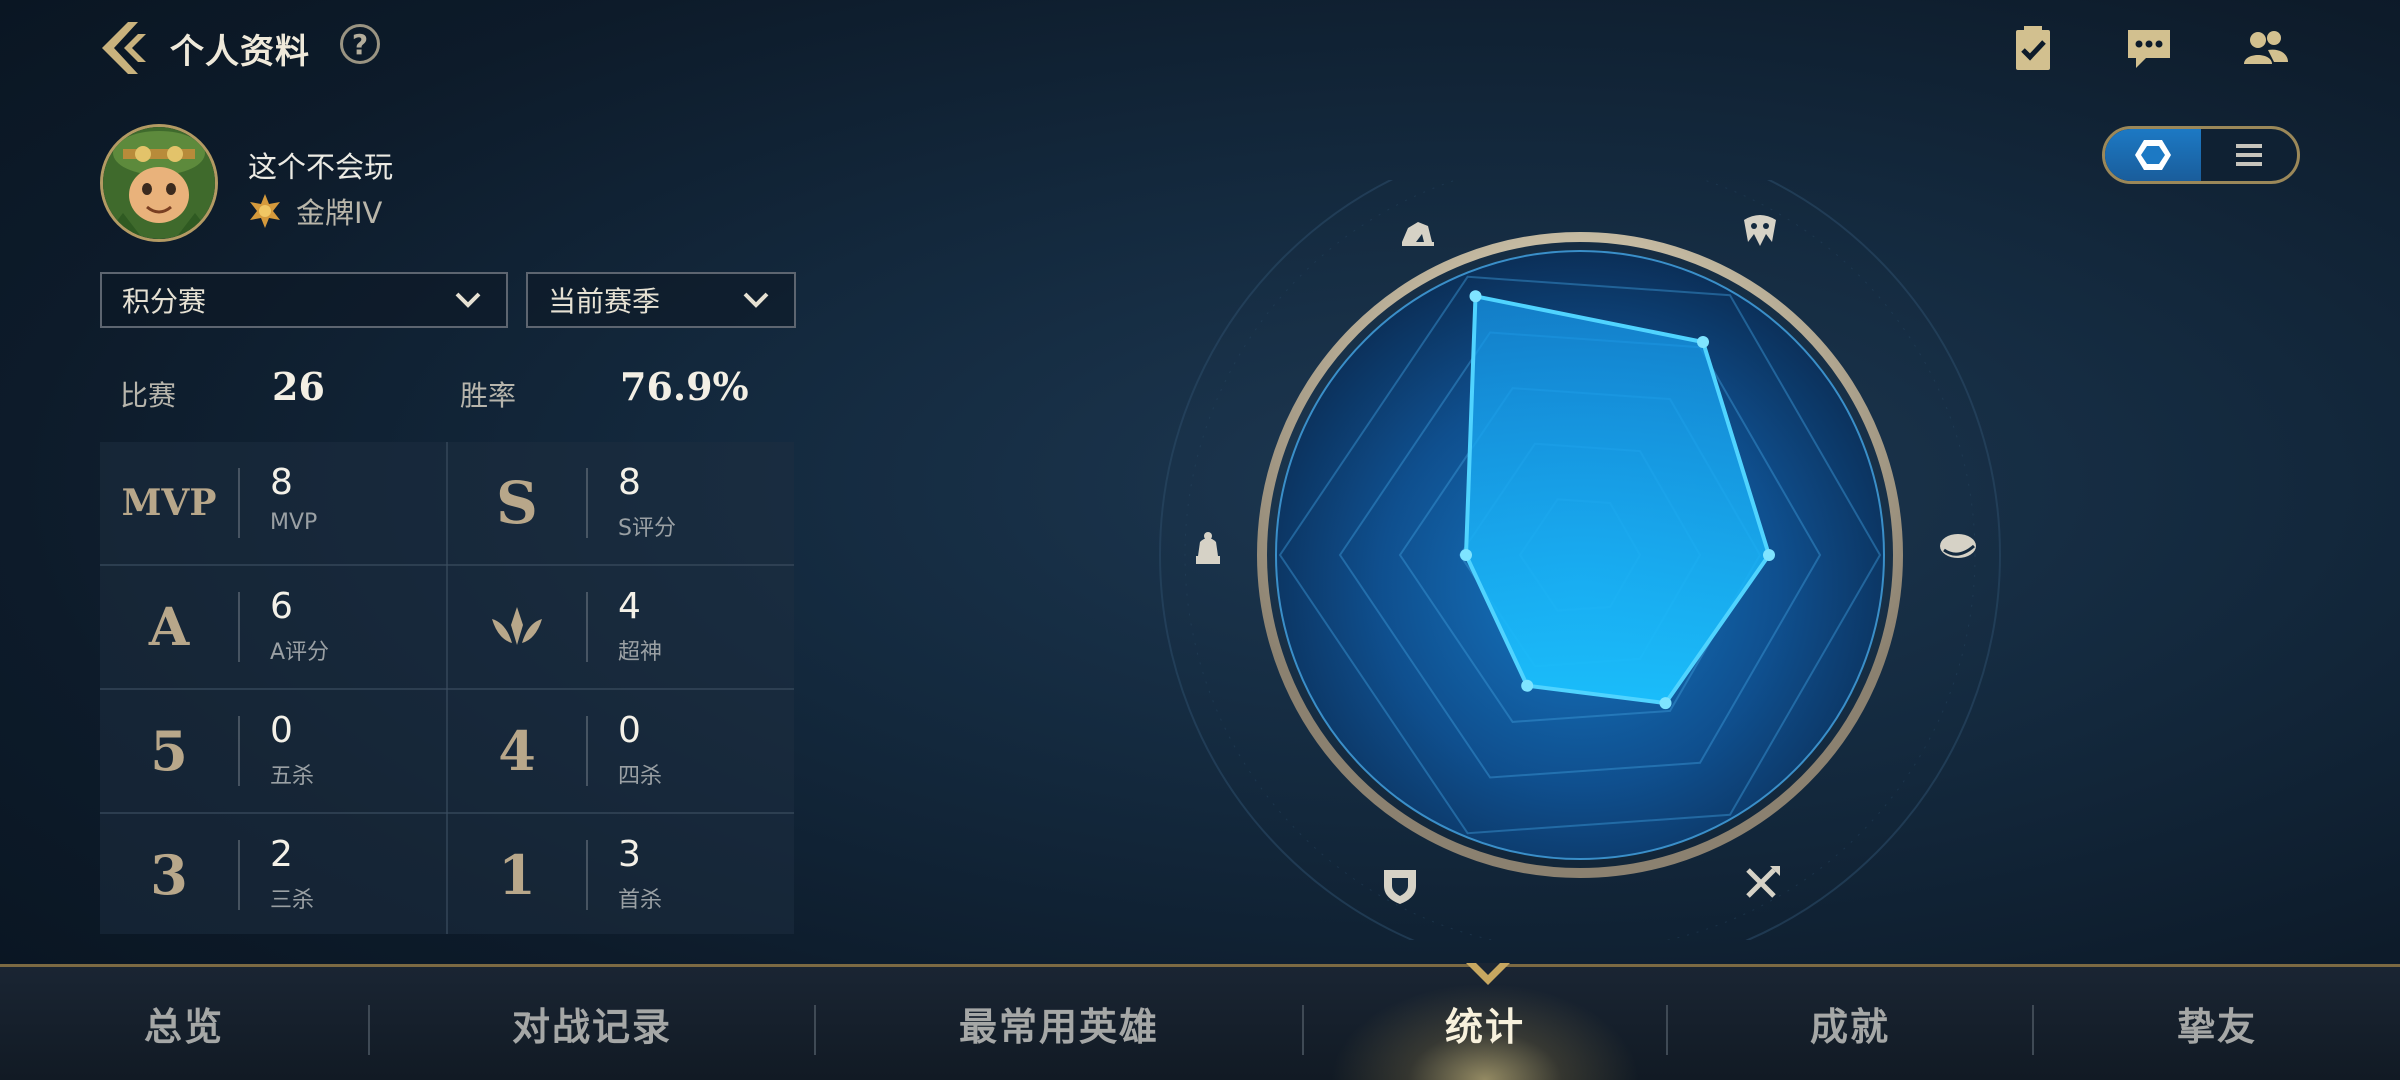  Describe the element at coordinates (339, 213) in the screenshot. I see `rank-label: 金牌IV` at that location.